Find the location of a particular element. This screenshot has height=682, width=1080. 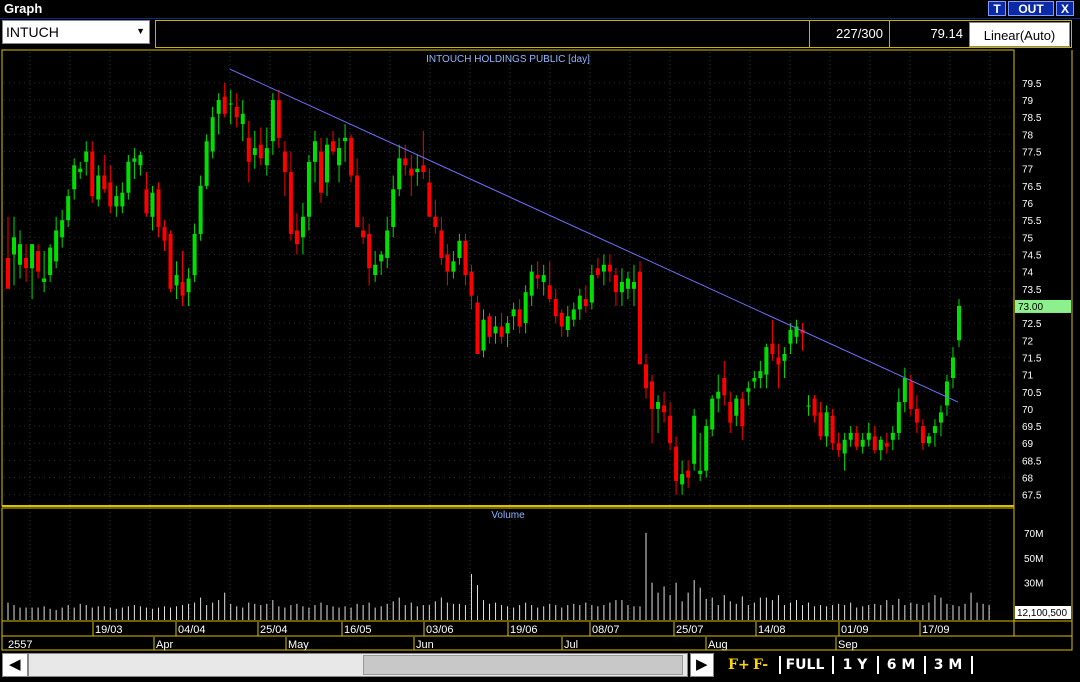

price-tick-label: 72.5 is located at coordinates (1032, 324).